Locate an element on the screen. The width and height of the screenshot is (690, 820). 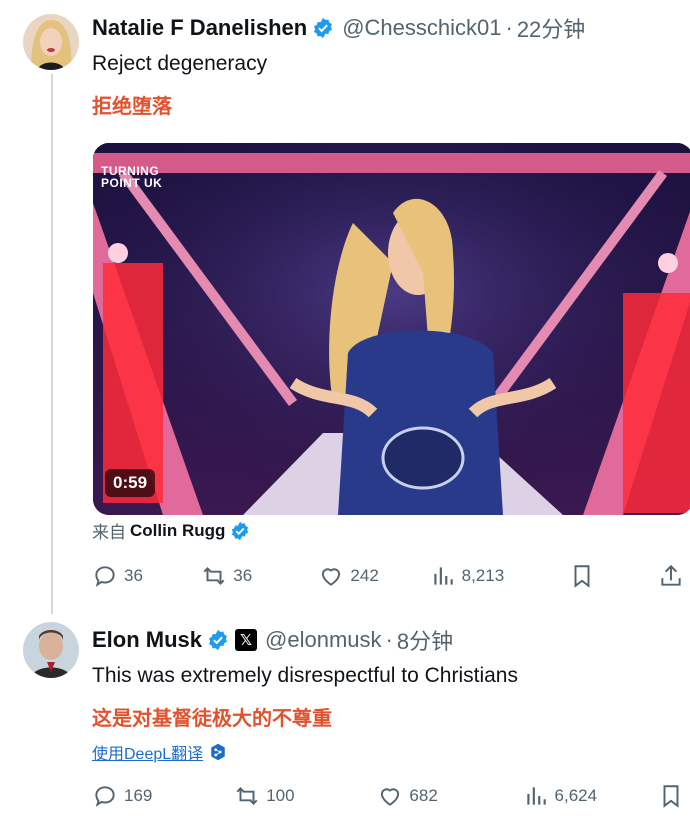
repost-count: 100 is located at coordinates (280, 795).